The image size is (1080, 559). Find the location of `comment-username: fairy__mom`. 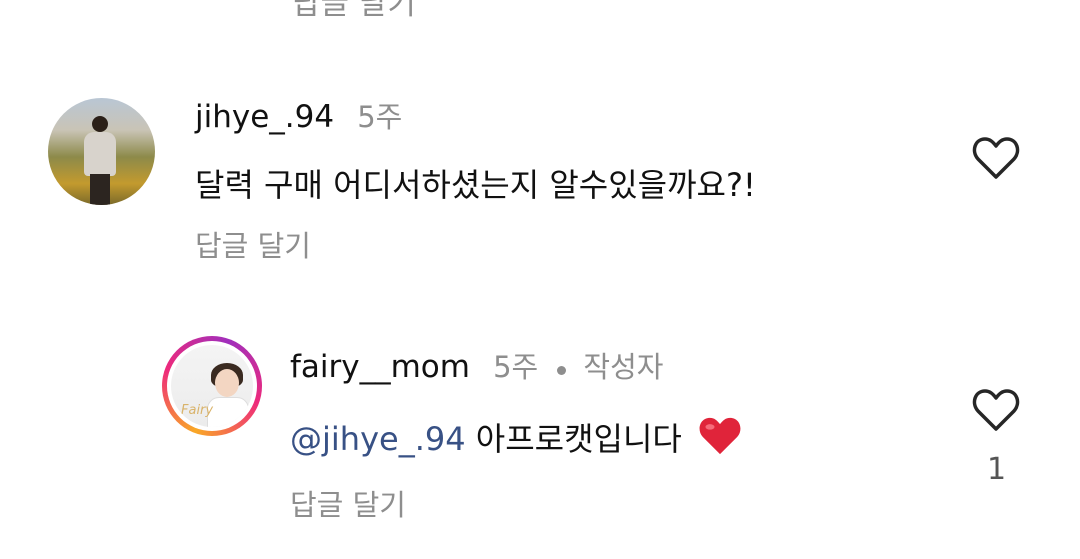

comment-username: fairy__mom is located at coordinates (380, 367).